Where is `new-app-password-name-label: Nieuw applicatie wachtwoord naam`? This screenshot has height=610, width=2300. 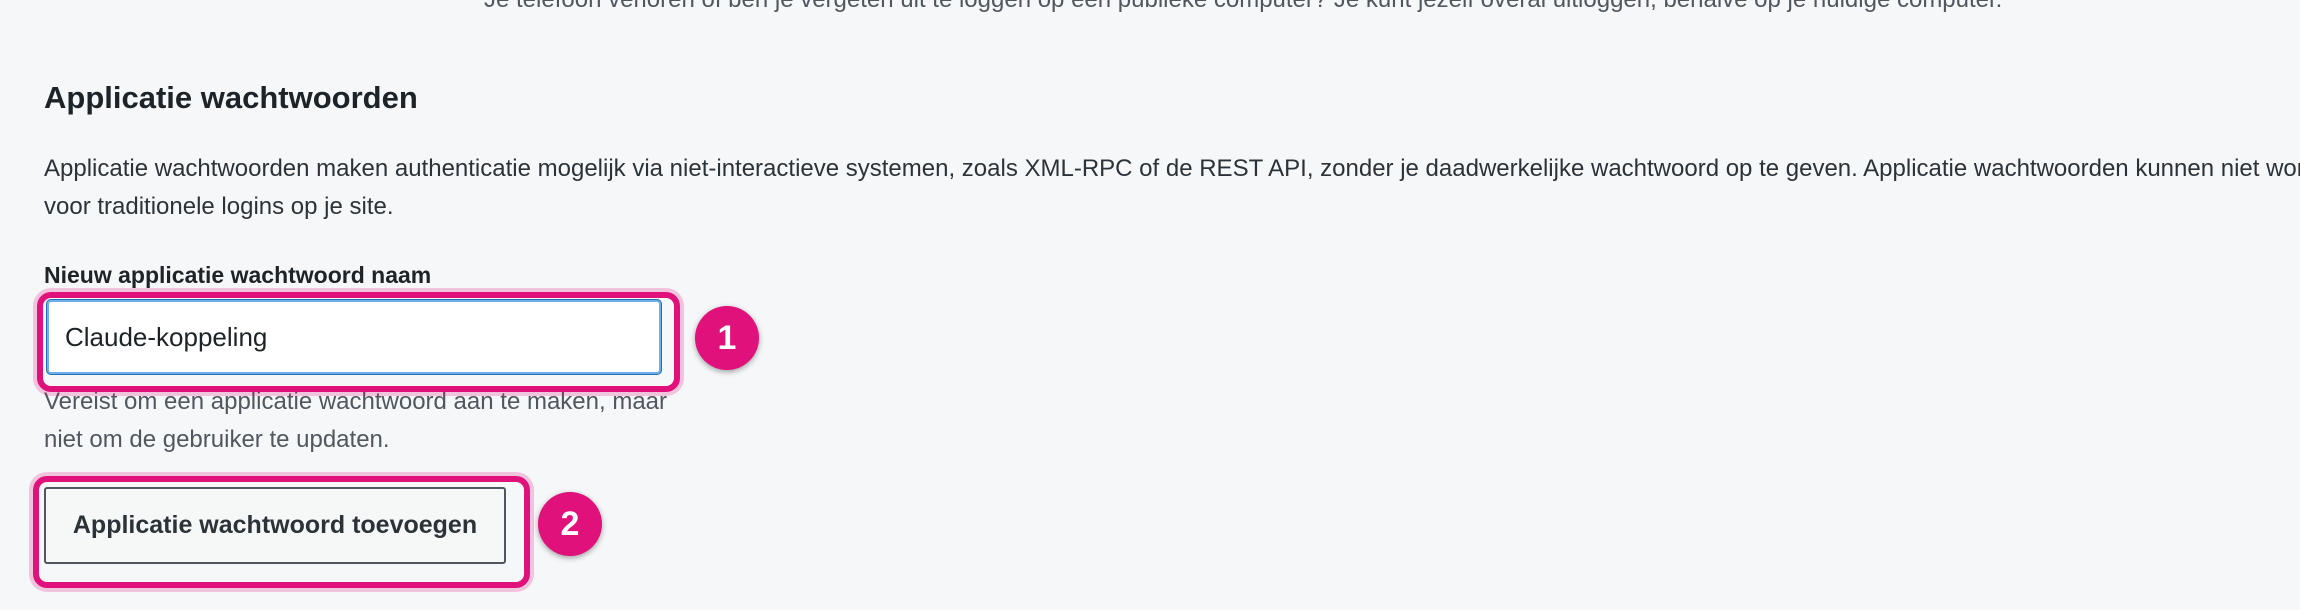
new-app-password-name-label: Nieuw applicatie wachtwoord naam is located at coordinates (238, 275).